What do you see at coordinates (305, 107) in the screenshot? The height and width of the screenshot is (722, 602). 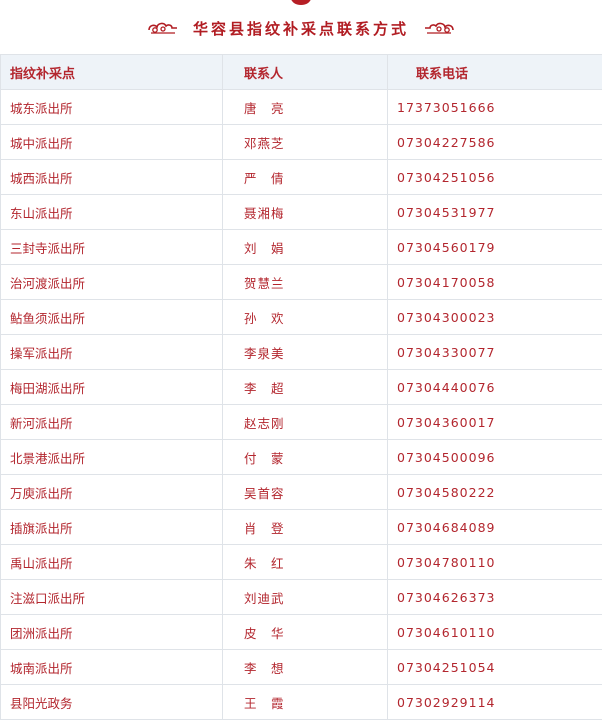 I see `contact-name-cell: 唐 亮` at bounding box center [305, 107].